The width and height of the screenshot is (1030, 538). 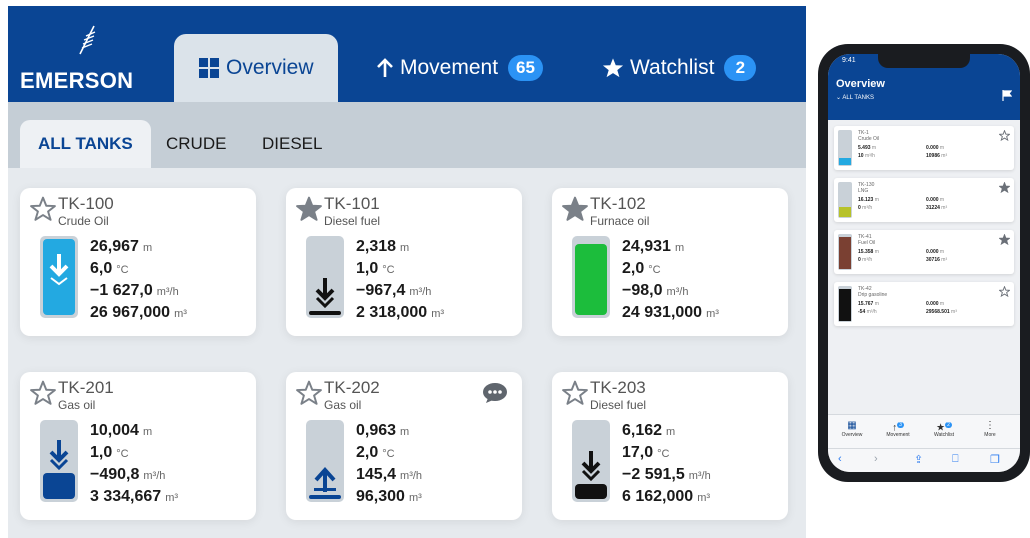 I want to click on phone-nav-movement: ↑ 3 Movement, so click(x=898, y=428).